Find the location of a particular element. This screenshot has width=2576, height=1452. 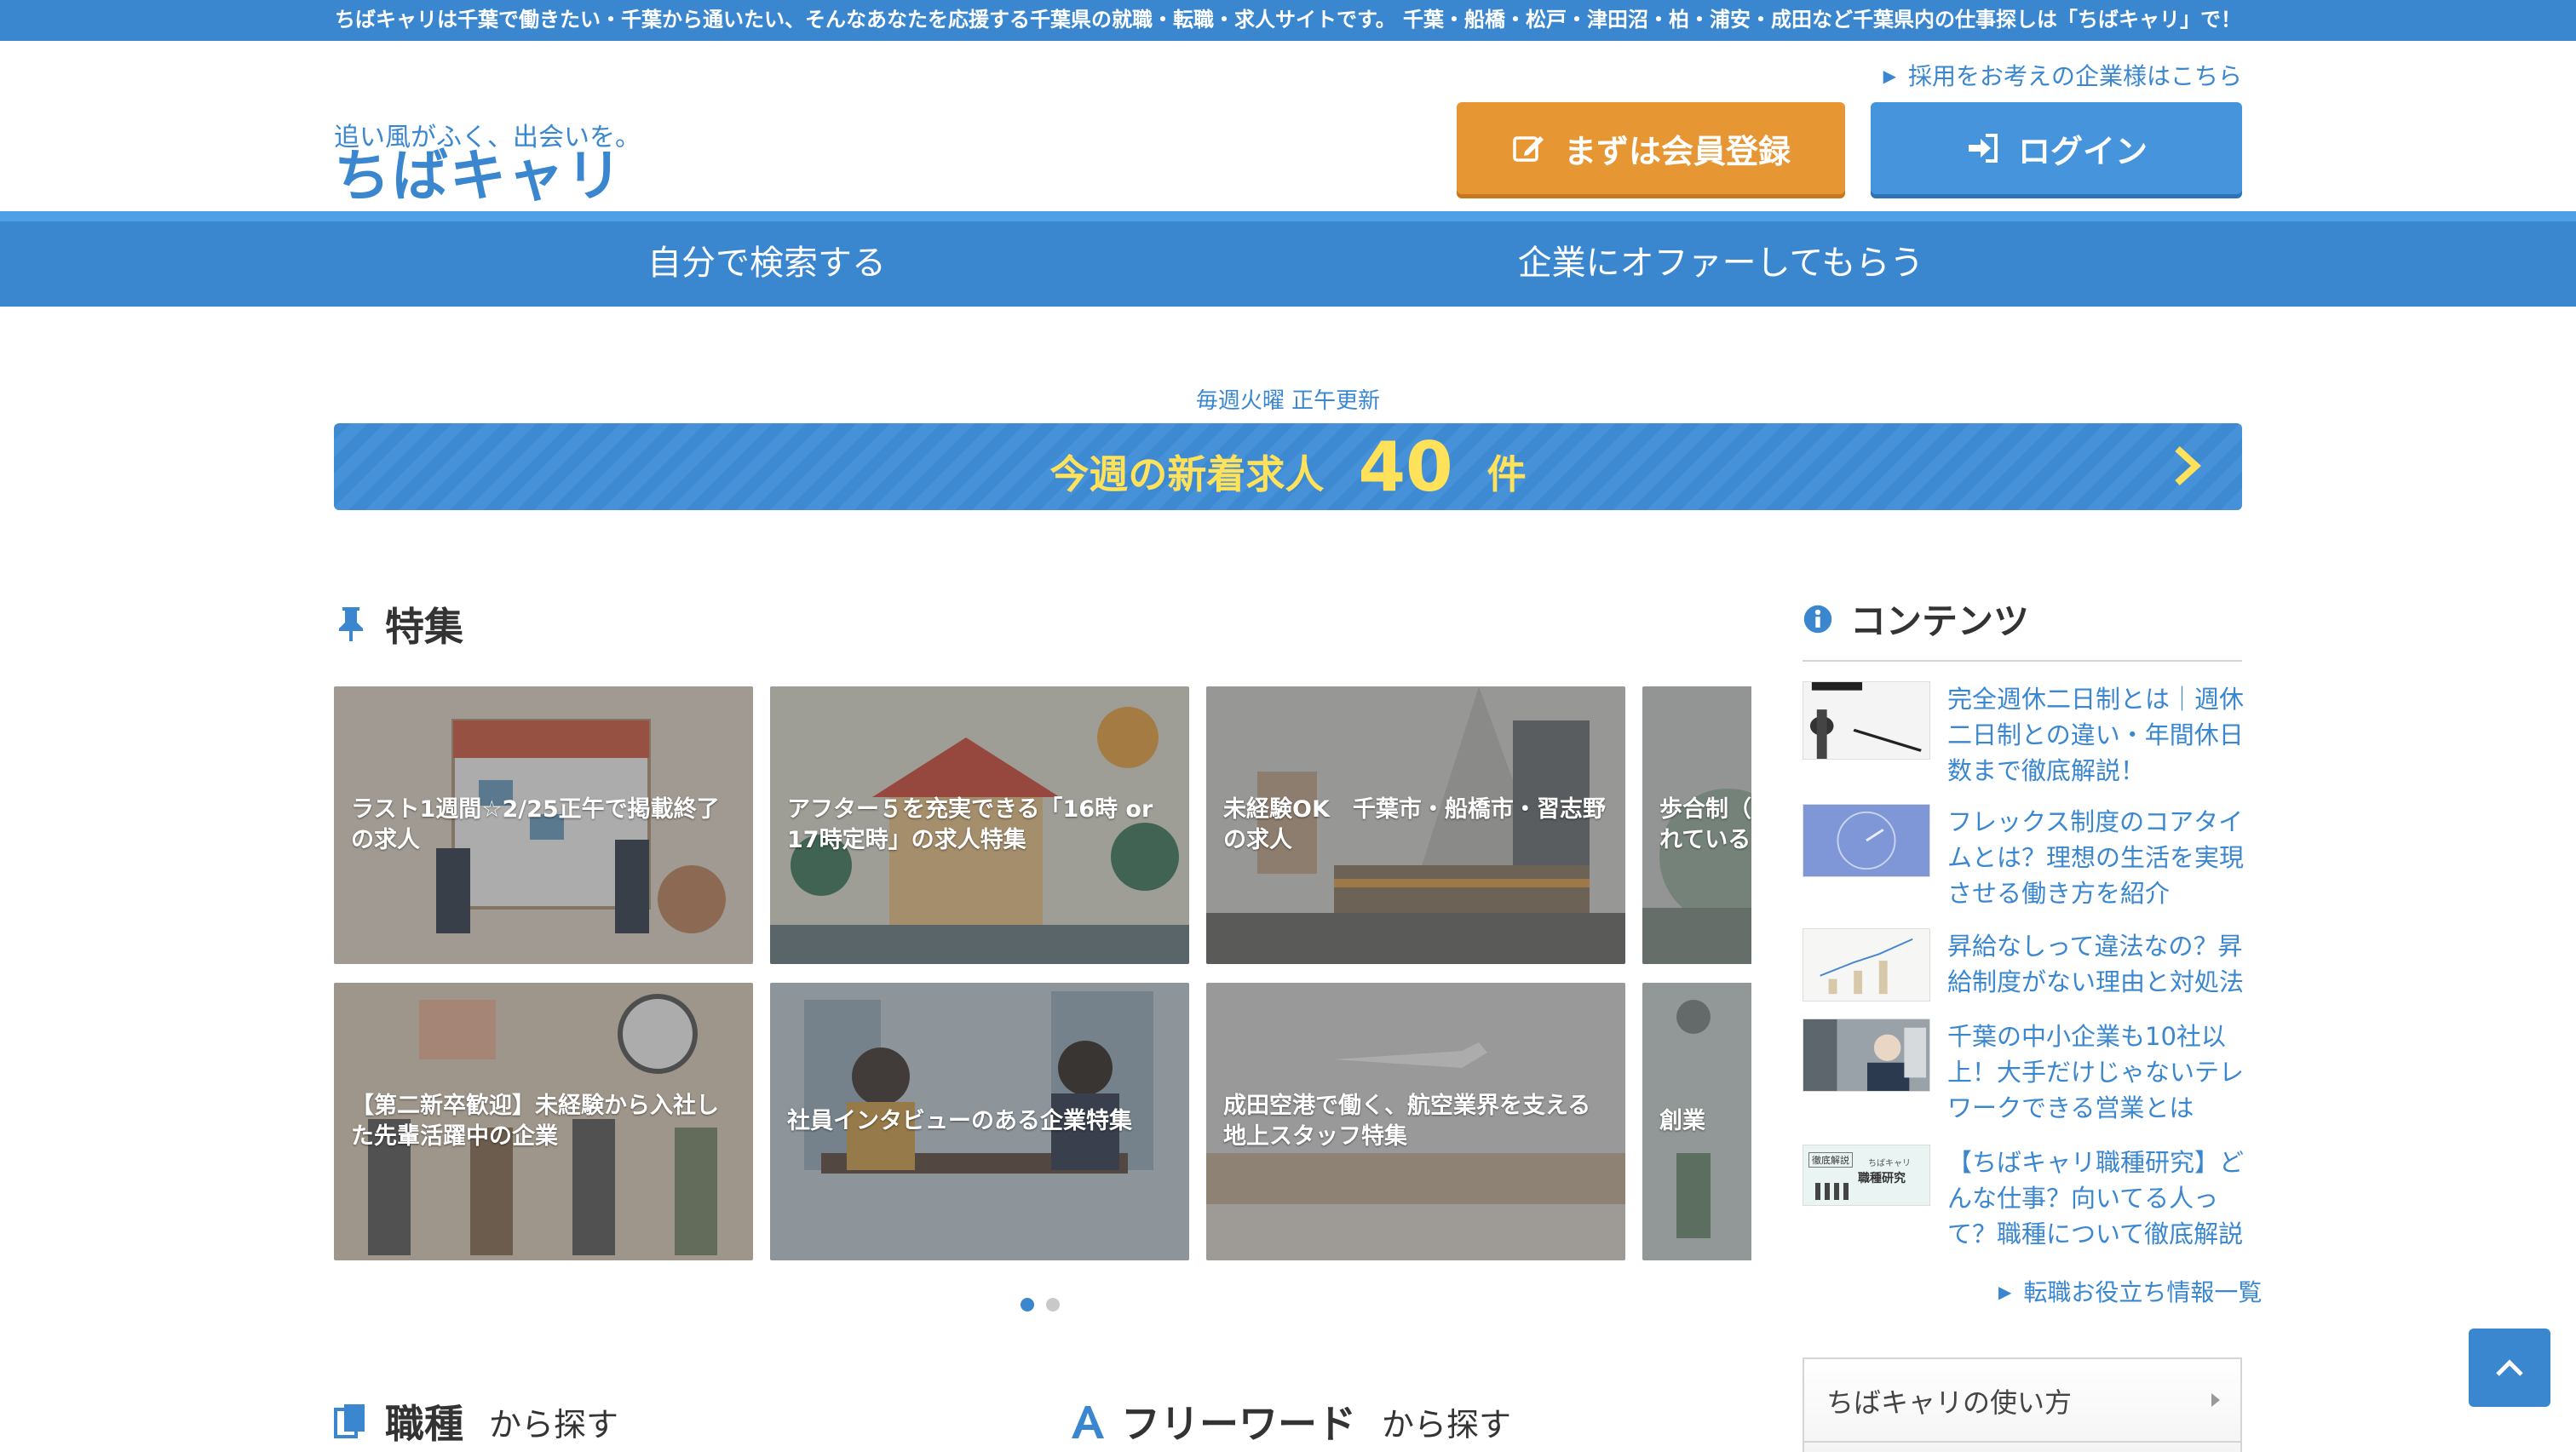

back-to-top-button is located at coordinates (2510, 1368).